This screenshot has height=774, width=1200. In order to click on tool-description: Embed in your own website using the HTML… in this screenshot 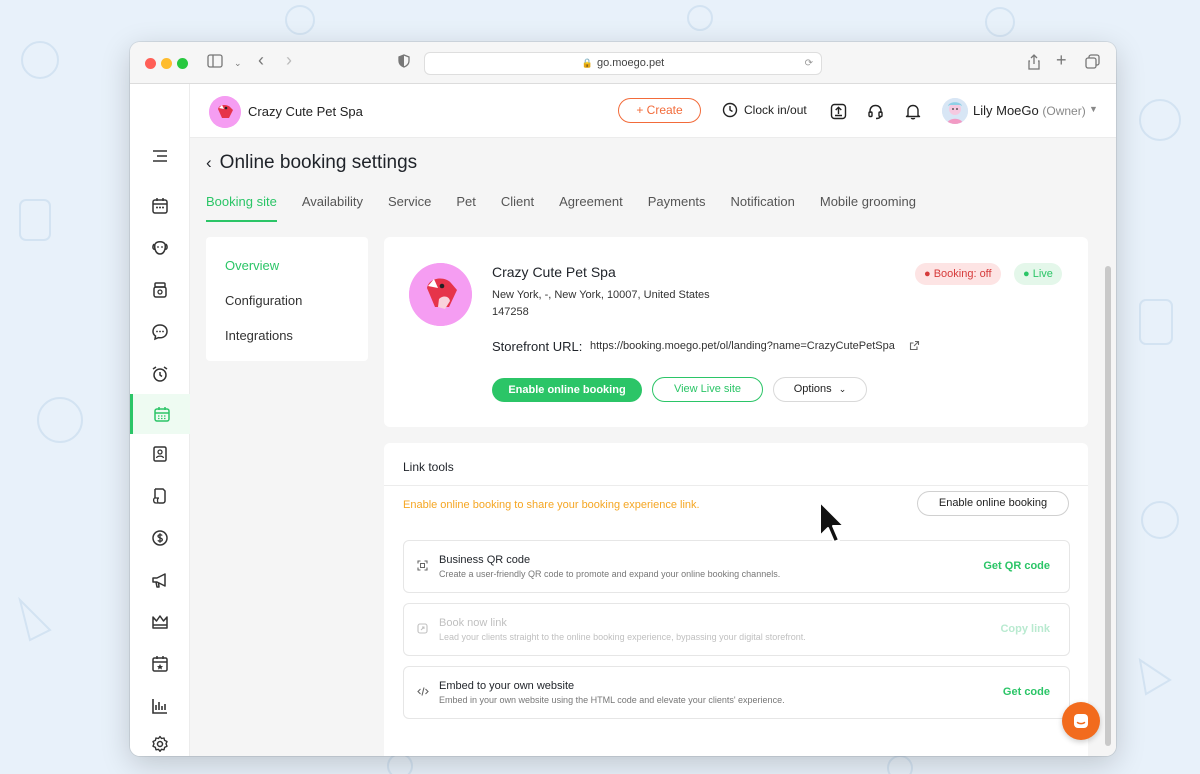, I will do `click(612, 700)`.